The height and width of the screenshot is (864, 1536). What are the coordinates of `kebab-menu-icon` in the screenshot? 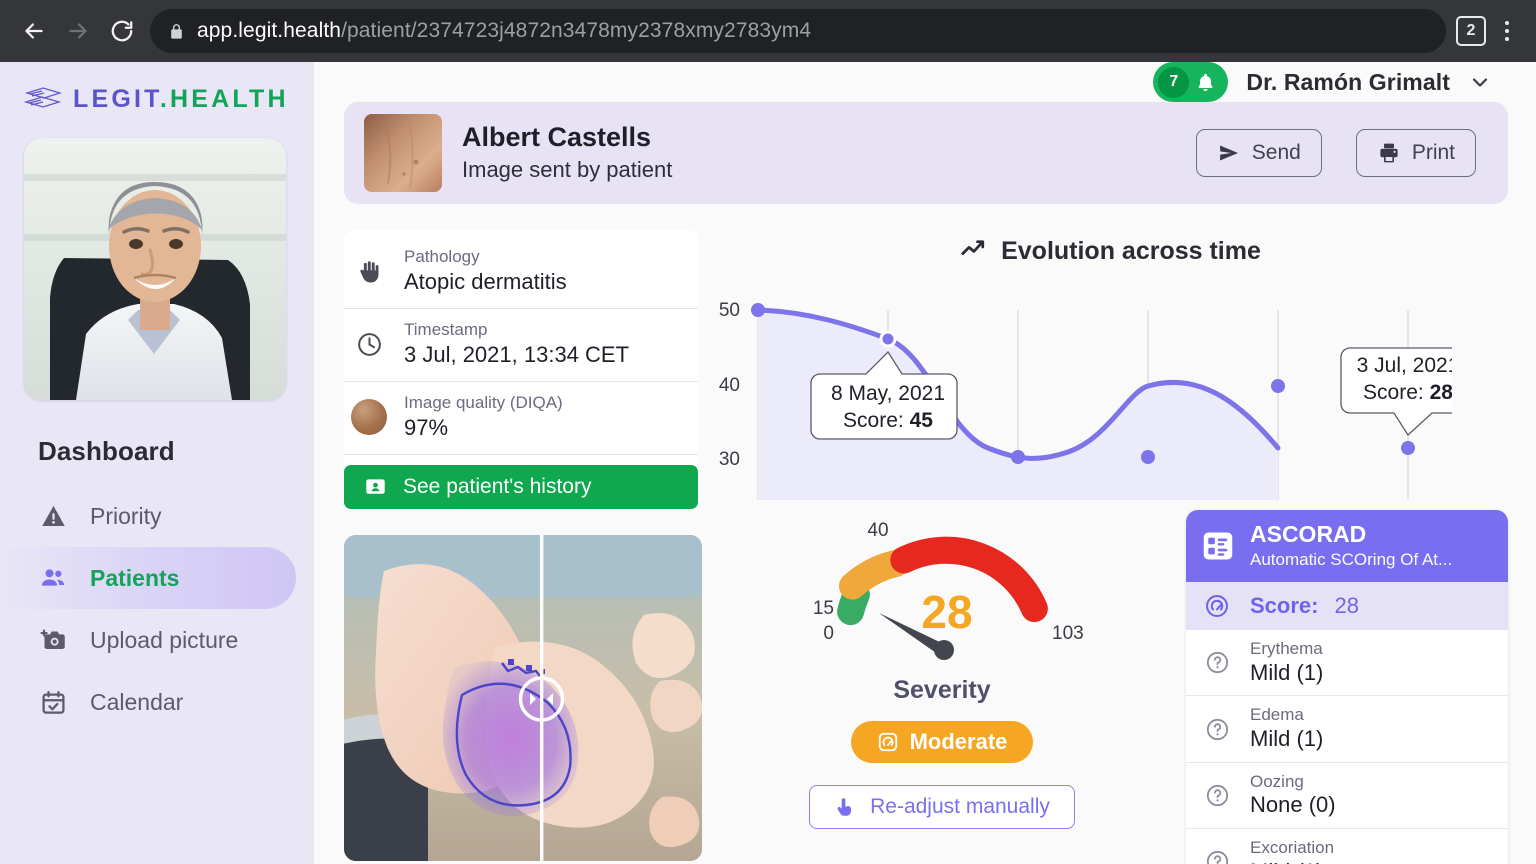 It's located at (1507, 31).